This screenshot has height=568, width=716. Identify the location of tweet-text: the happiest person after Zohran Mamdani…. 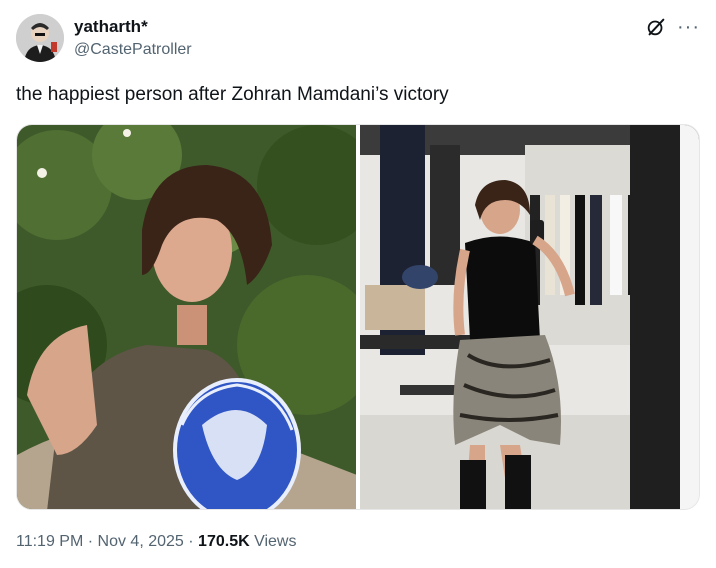
(232, 94).